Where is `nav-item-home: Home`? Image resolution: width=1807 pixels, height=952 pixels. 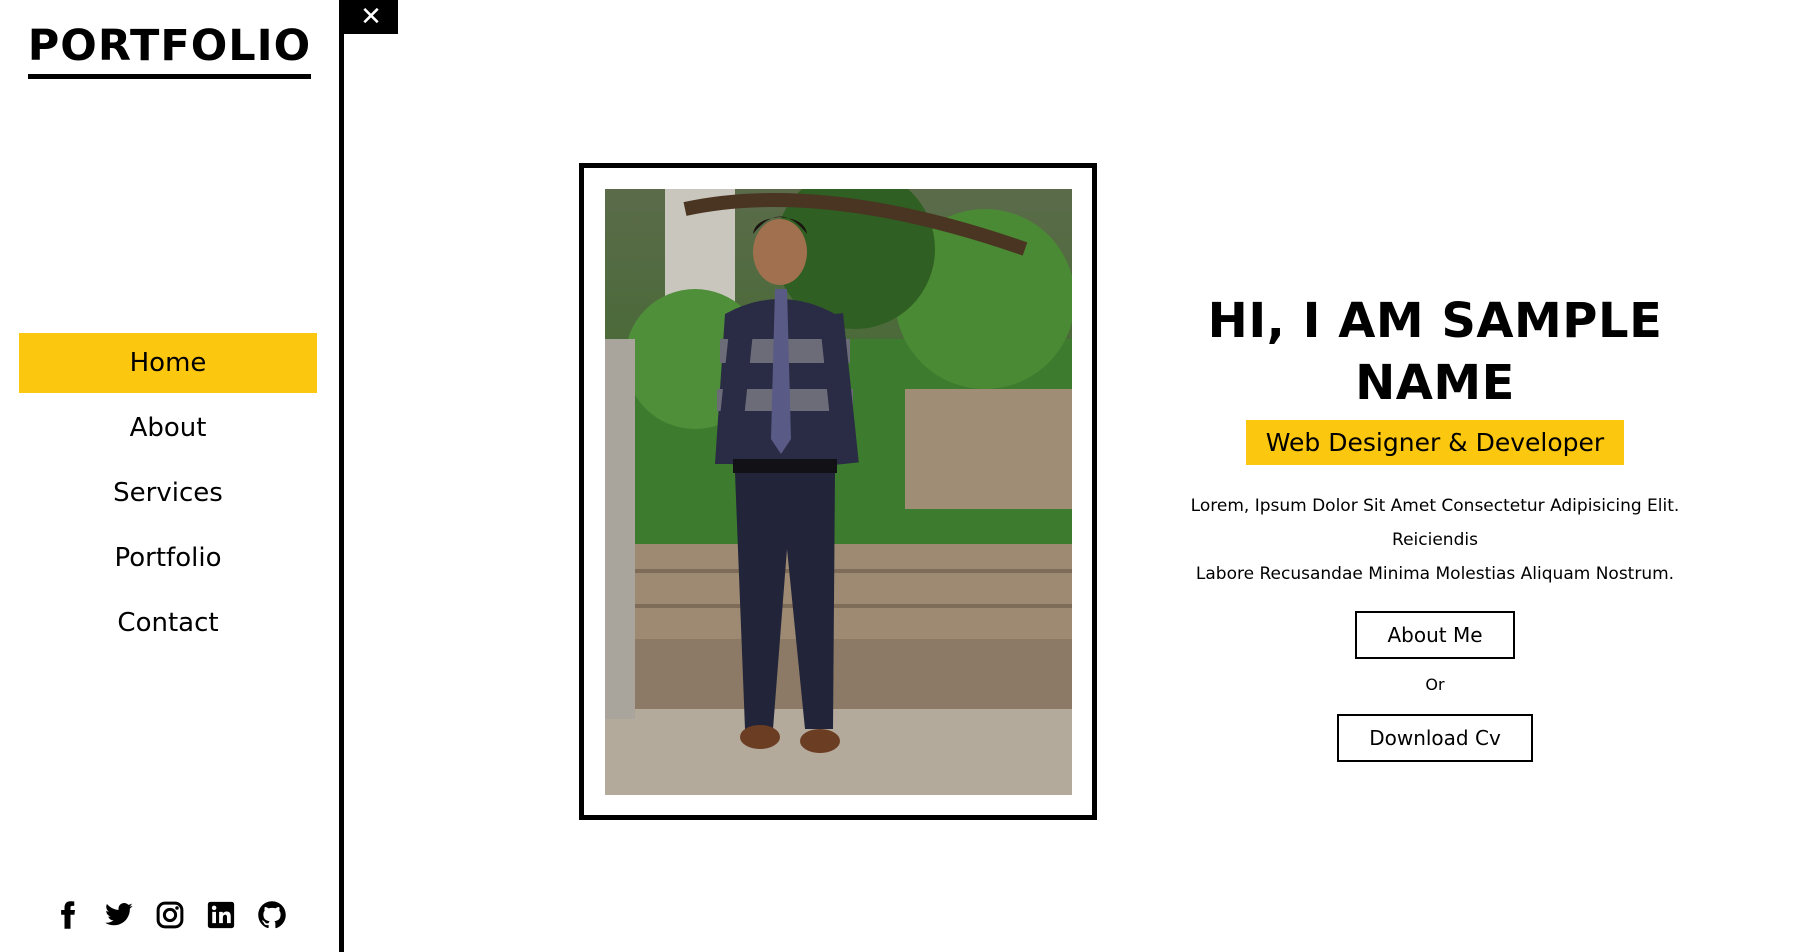
nav-item-home: Home is located at coordinates (168, 363).